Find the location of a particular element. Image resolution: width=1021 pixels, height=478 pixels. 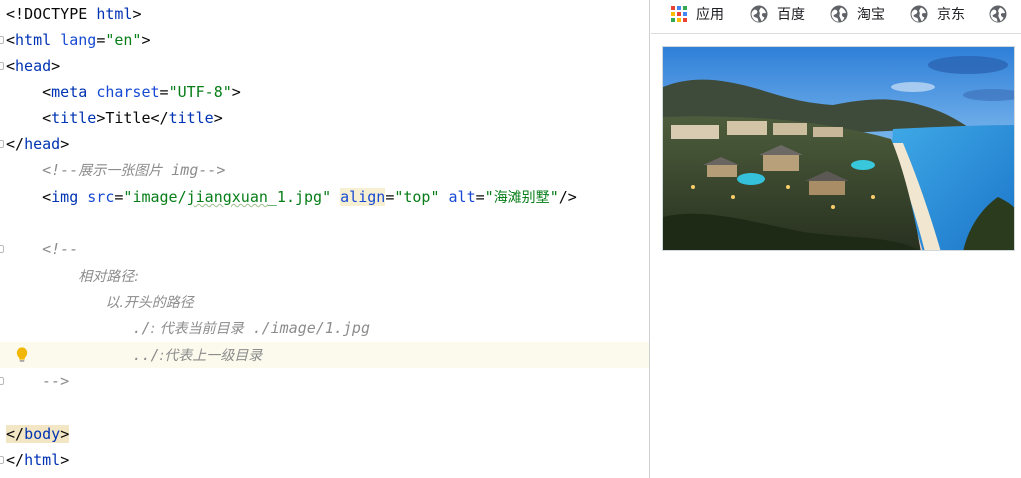

bookmark-jd: 京东 is located at coordinates (937, 14).